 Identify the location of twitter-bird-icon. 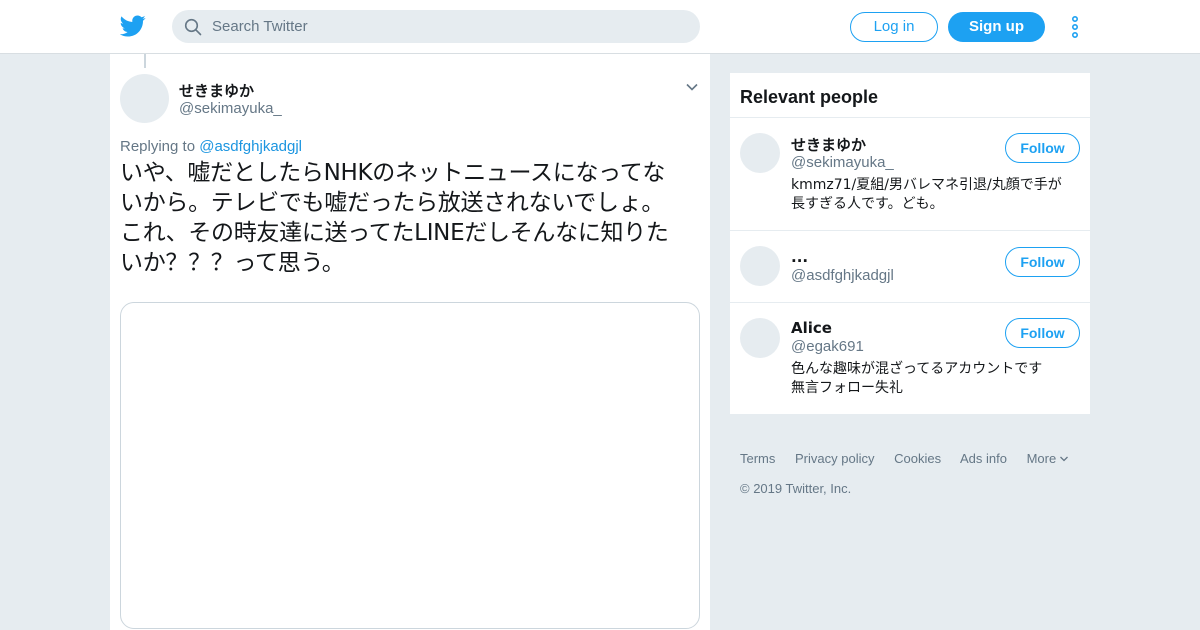
(133, 26).